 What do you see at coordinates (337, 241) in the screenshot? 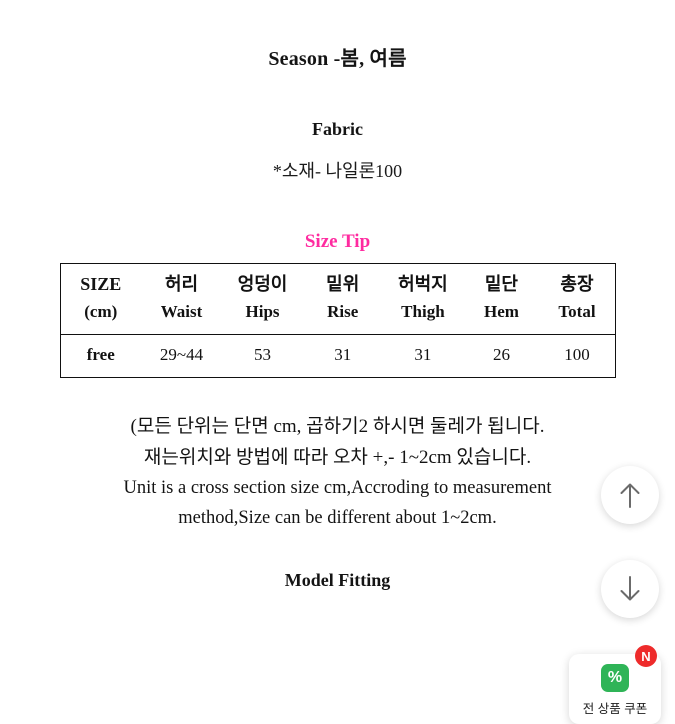
I see `size-tip-heading: Size Tip` at bounding box center [337, 241].